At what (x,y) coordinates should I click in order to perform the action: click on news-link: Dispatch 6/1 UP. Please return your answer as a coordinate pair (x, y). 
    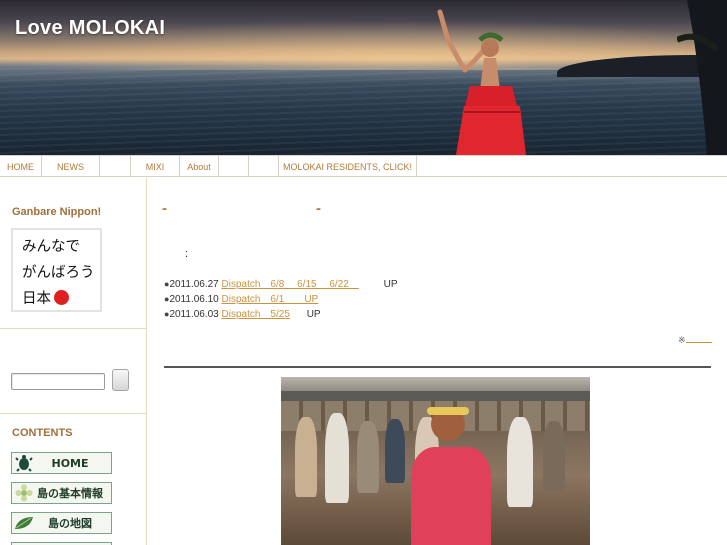
    Looking at the image, I should click on (270, 299).